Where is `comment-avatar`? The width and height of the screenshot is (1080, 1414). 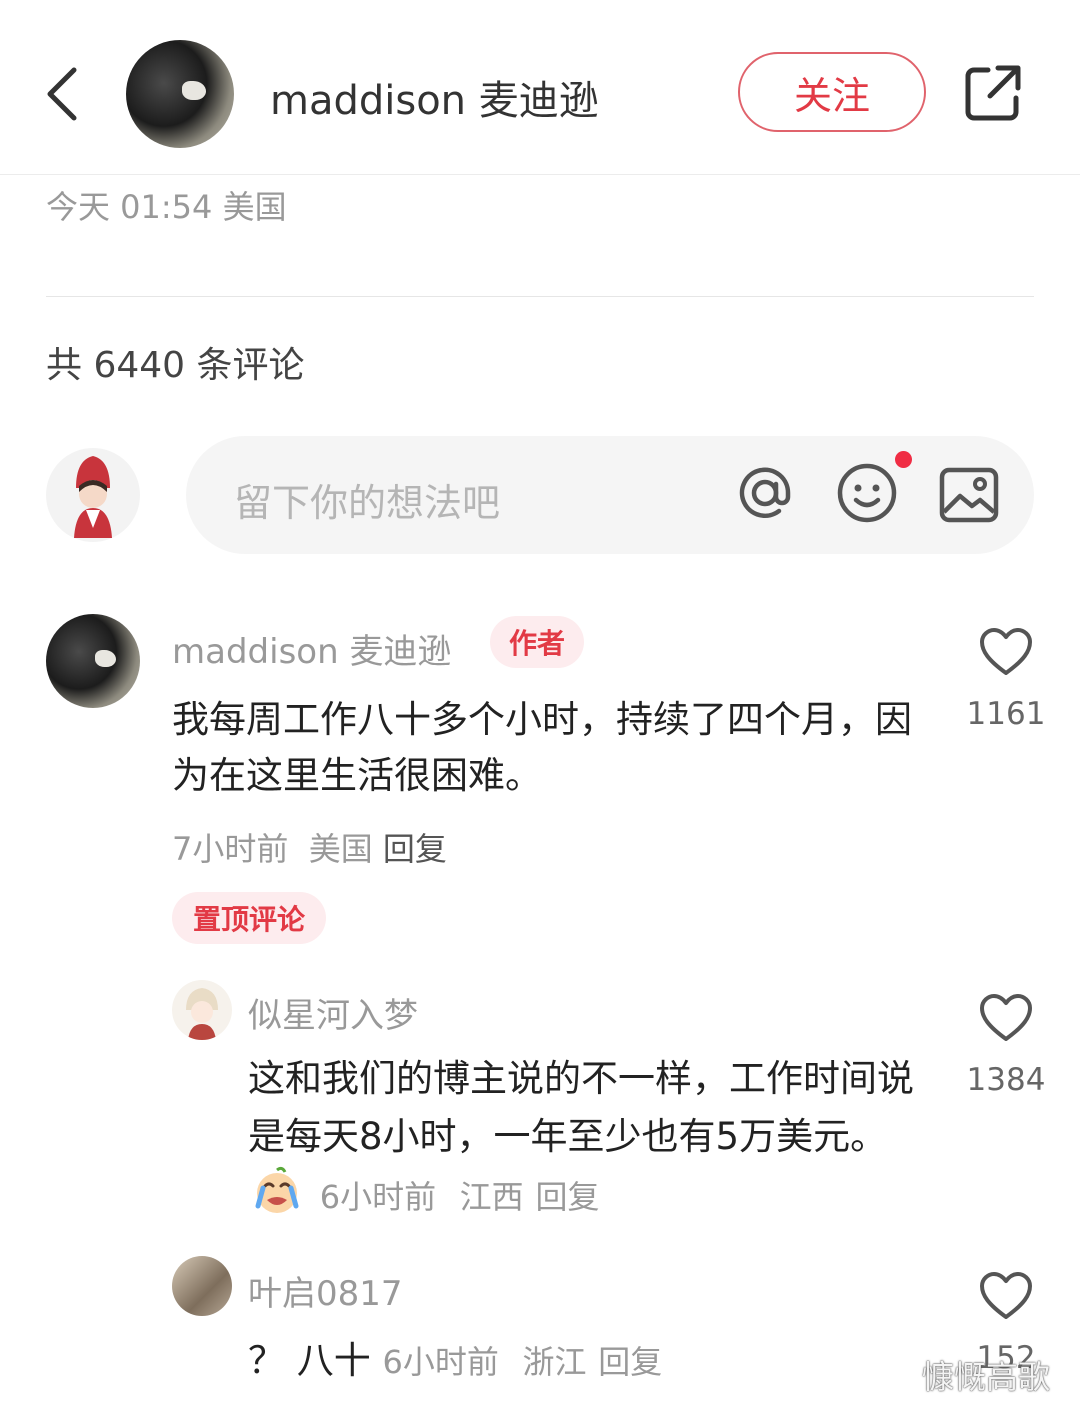 comment-avatar is located at coordinates (93, 661).